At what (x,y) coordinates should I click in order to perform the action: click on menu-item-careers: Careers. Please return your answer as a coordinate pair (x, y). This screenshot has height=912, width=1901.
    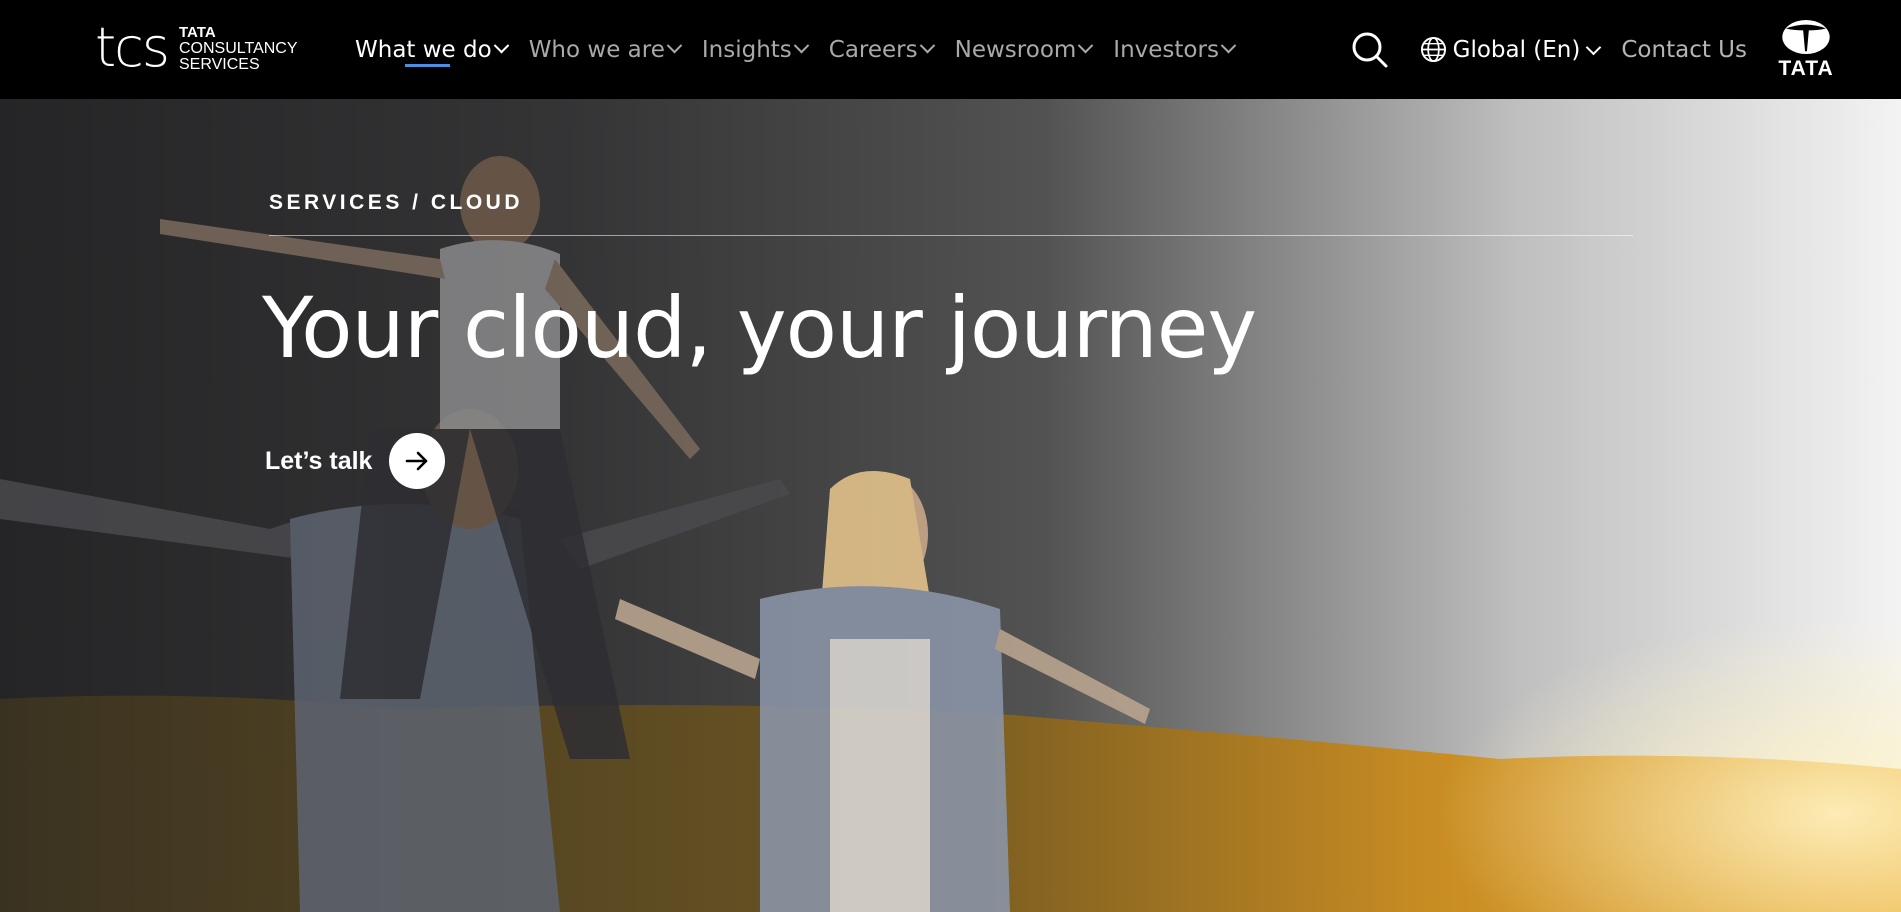
    Looking at the image, I should click on (881, 49).